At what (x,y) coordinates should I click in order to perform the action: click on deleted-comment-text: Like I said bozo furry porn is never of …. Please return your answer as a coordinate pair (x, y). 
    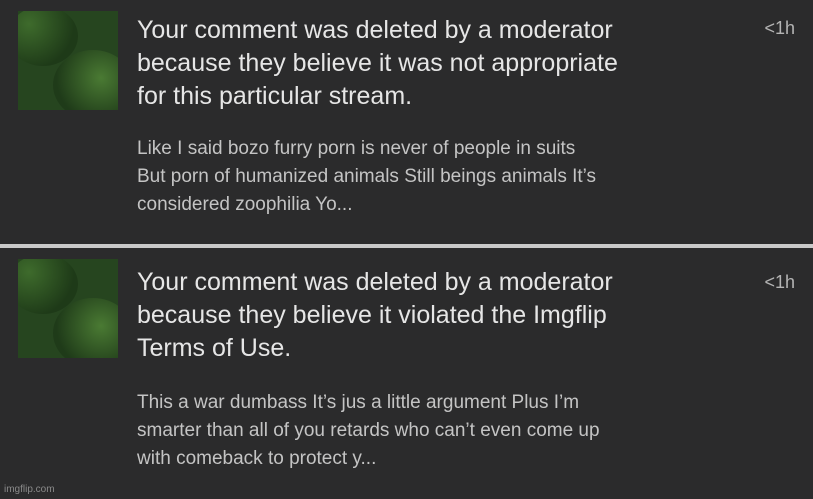
    Looking at the image, I should click on (462, 177).